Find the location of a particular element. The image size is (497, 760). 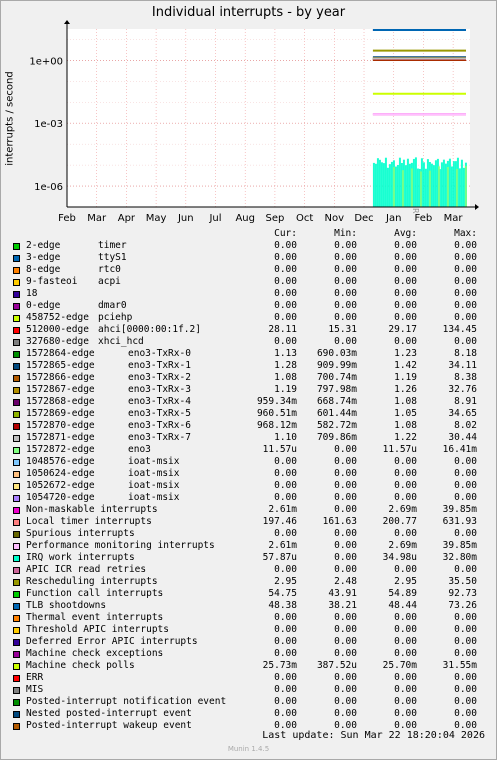

value-avg: 1.05 is located at coordinates (405, 413).